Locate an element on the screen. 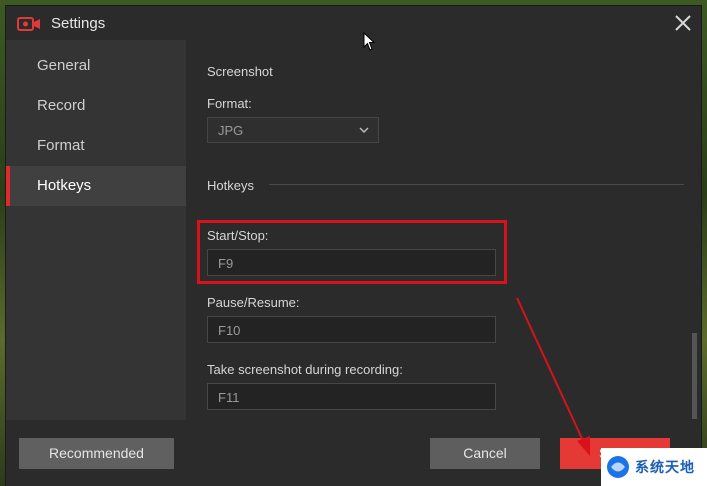 This screenshot has height=486, width=707. chevron-down-icon is located at coordinates (364, 130).